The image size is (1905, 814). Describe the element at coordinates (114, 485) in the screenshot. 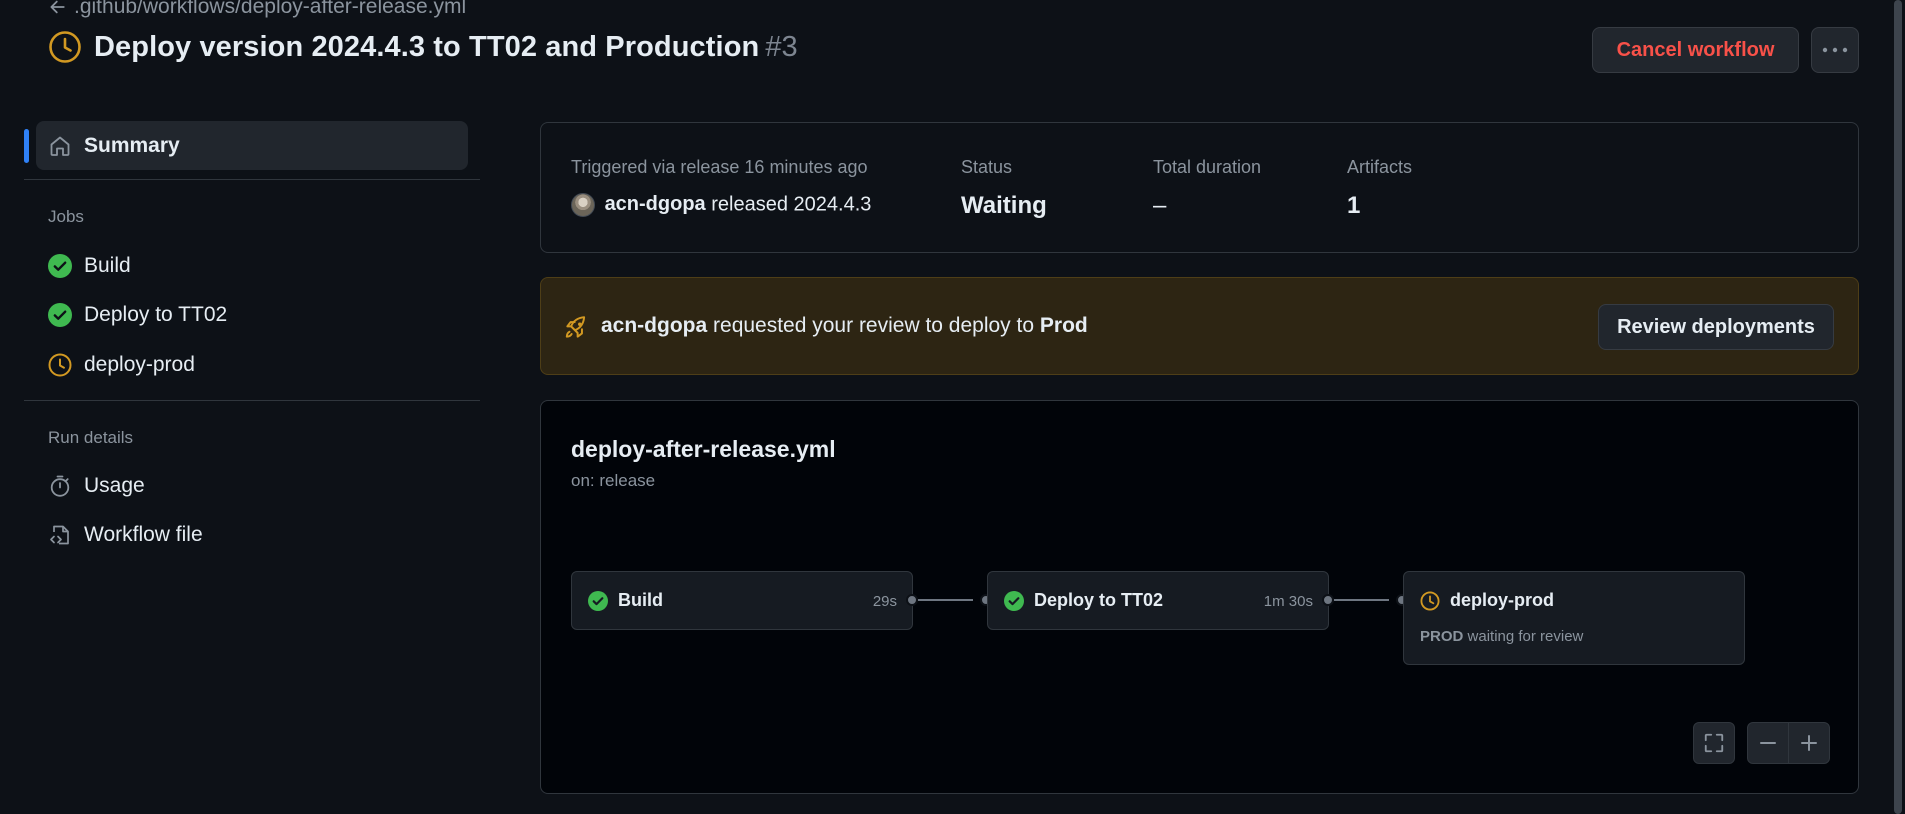

I see `sidebar-item-label: Usage` at that location.